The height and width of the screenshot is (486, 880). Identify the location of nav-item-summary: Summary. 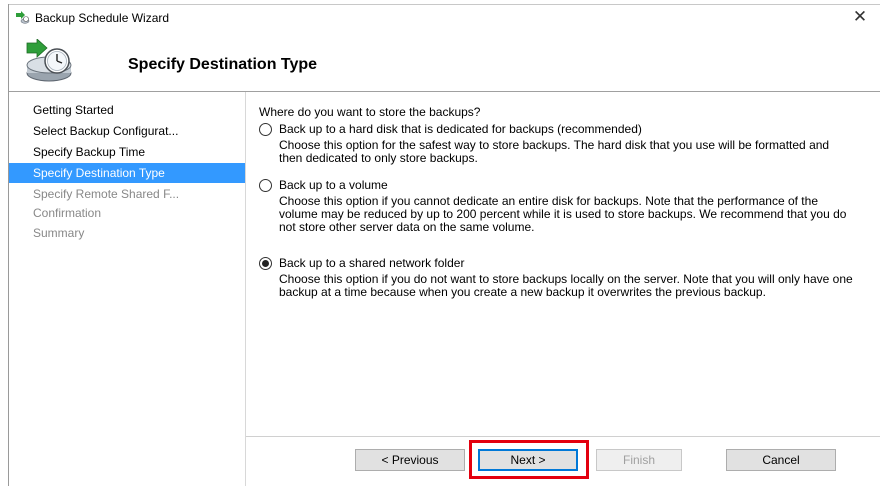
(59, 233).